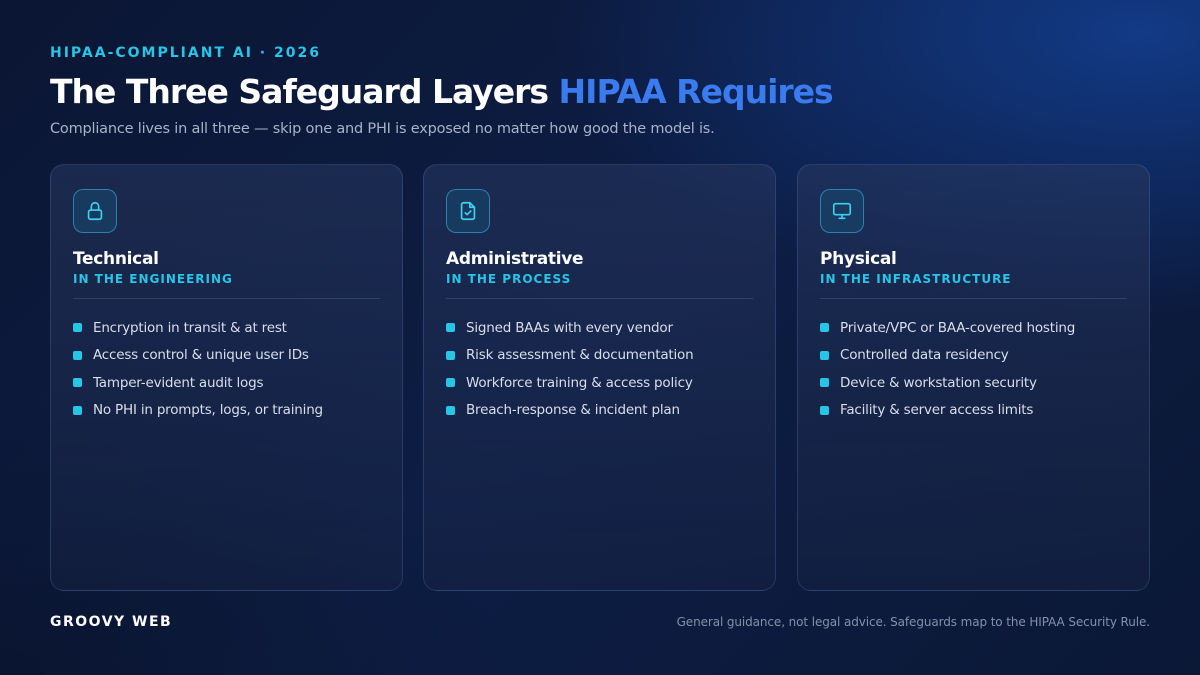 This screenshot has width=1200, height=675. What do you see at coordinates (201, 355) in the screenshot?
I see `list-item-label: Access control & unique user IDs` at bounding box center [201, 355].